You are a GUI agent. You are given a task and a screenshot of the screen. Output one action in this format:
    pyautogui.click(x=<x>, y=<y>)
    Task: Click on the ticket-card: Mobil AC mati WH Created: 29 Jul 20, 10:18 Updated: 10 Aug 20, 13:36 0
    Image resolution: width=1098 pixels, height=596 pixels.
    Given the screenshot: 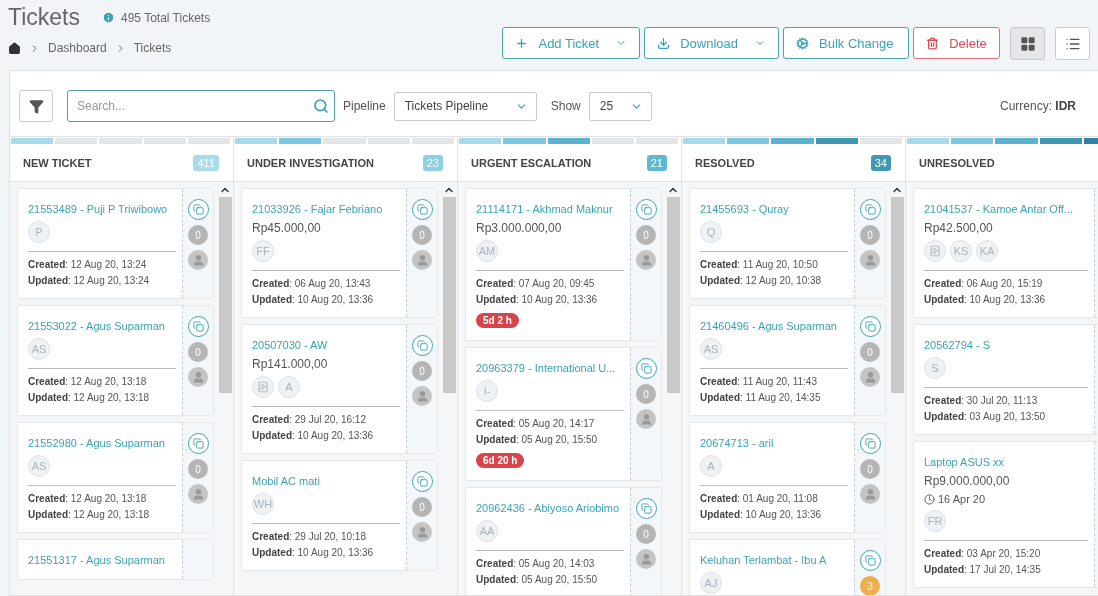 What is the action you would take?
    pyautogui.click(x=339, y=515)
    